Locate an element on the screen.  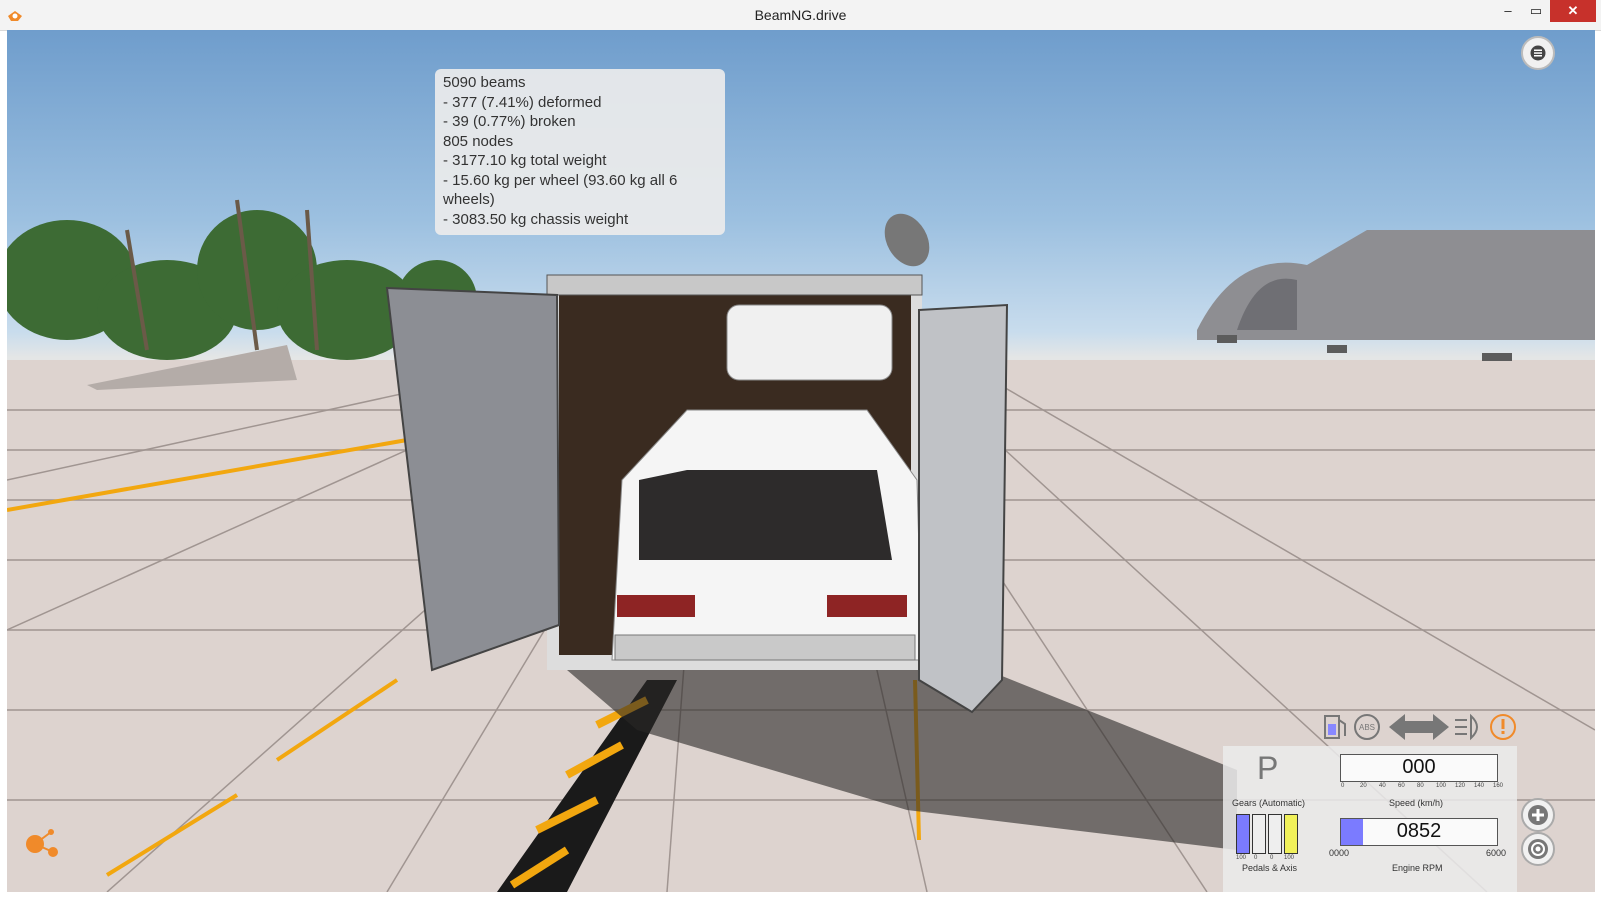
maximize-button: ▭ is located at coordinates (1536, 11).